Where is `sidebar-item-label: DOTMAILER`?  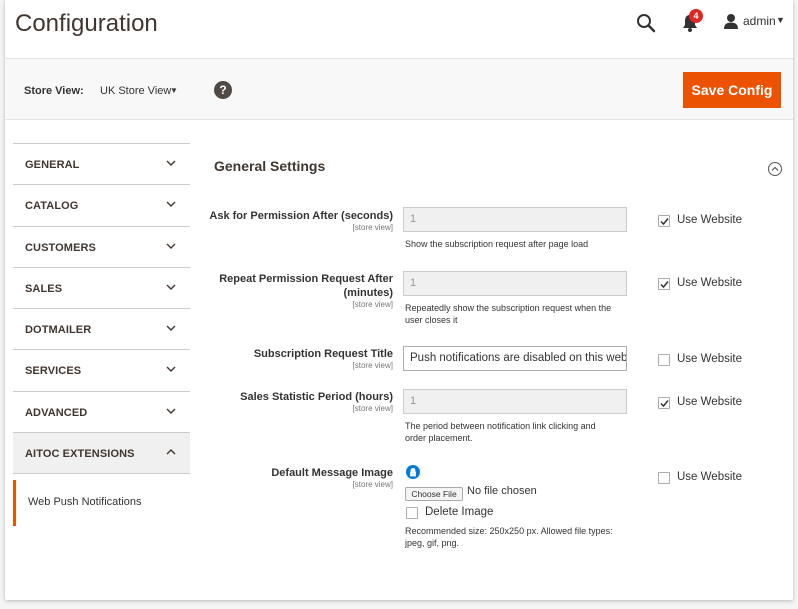 sidebar-item-label: DOTMAILER is located at coordinates (58, 330).